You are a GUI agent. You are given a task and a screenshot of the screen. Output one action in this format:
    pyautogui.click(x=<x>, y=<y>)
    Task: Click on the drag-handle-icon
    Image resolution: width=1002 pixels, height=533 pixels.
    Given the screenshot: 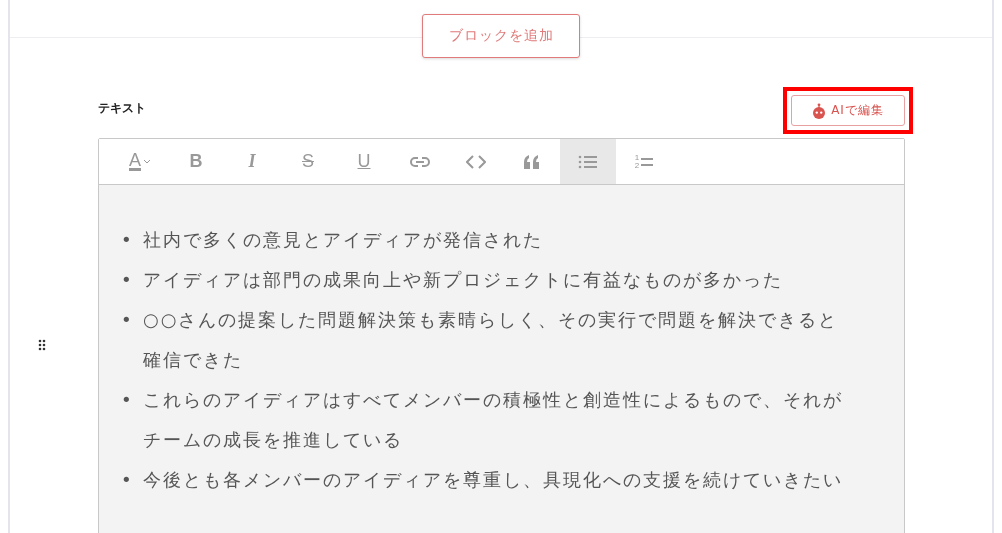 What is the action you would take?
    pyautogui.click(x=42, y=344)
    